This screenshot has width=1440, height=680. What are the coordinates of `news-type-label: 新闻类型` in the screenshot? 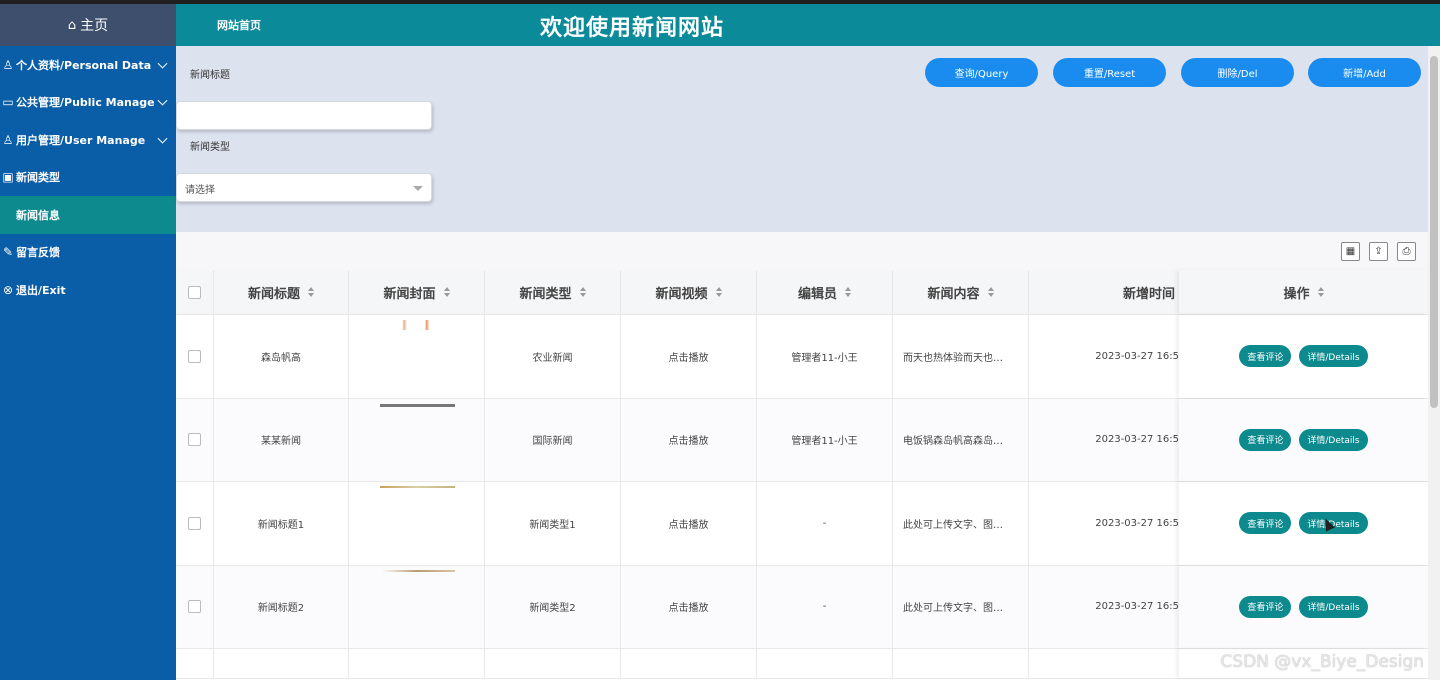 It's located at (210, 147).